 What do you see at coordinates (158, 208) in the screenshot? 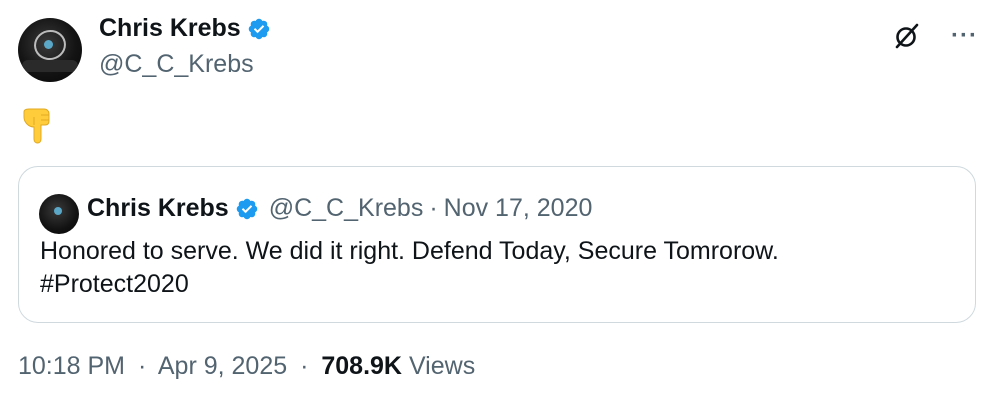
I see `quoted-author-display-name: Chris Krebs` at bounding box center [158, 208].